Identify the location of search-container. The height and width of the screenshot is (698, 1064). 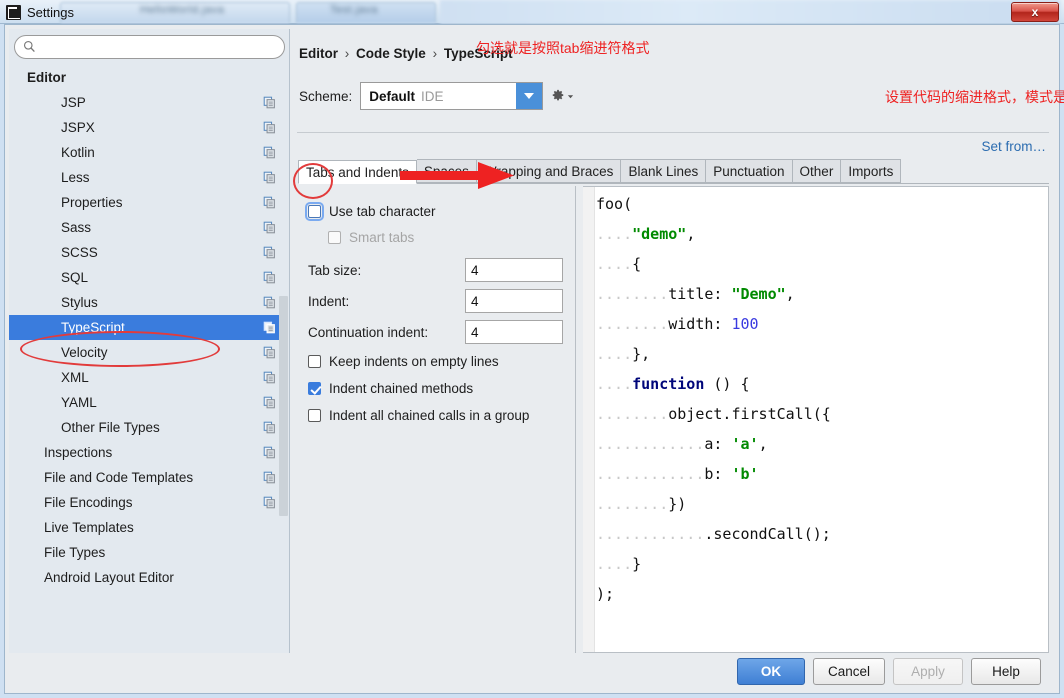
(149, 47).